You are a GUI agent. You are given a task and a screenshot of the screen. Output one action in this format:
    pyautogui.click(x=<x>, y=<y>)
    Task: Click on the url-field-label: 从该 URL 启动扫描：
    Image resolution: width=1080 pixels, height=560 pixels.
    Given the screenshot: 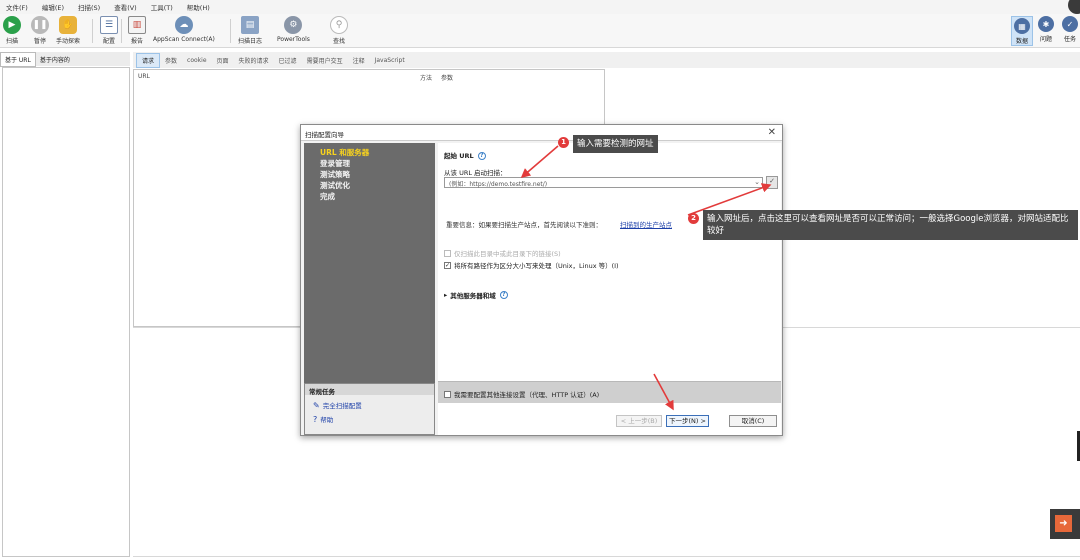 What is the action you would take?
    pyautogui.click(x=475, y=173)
    